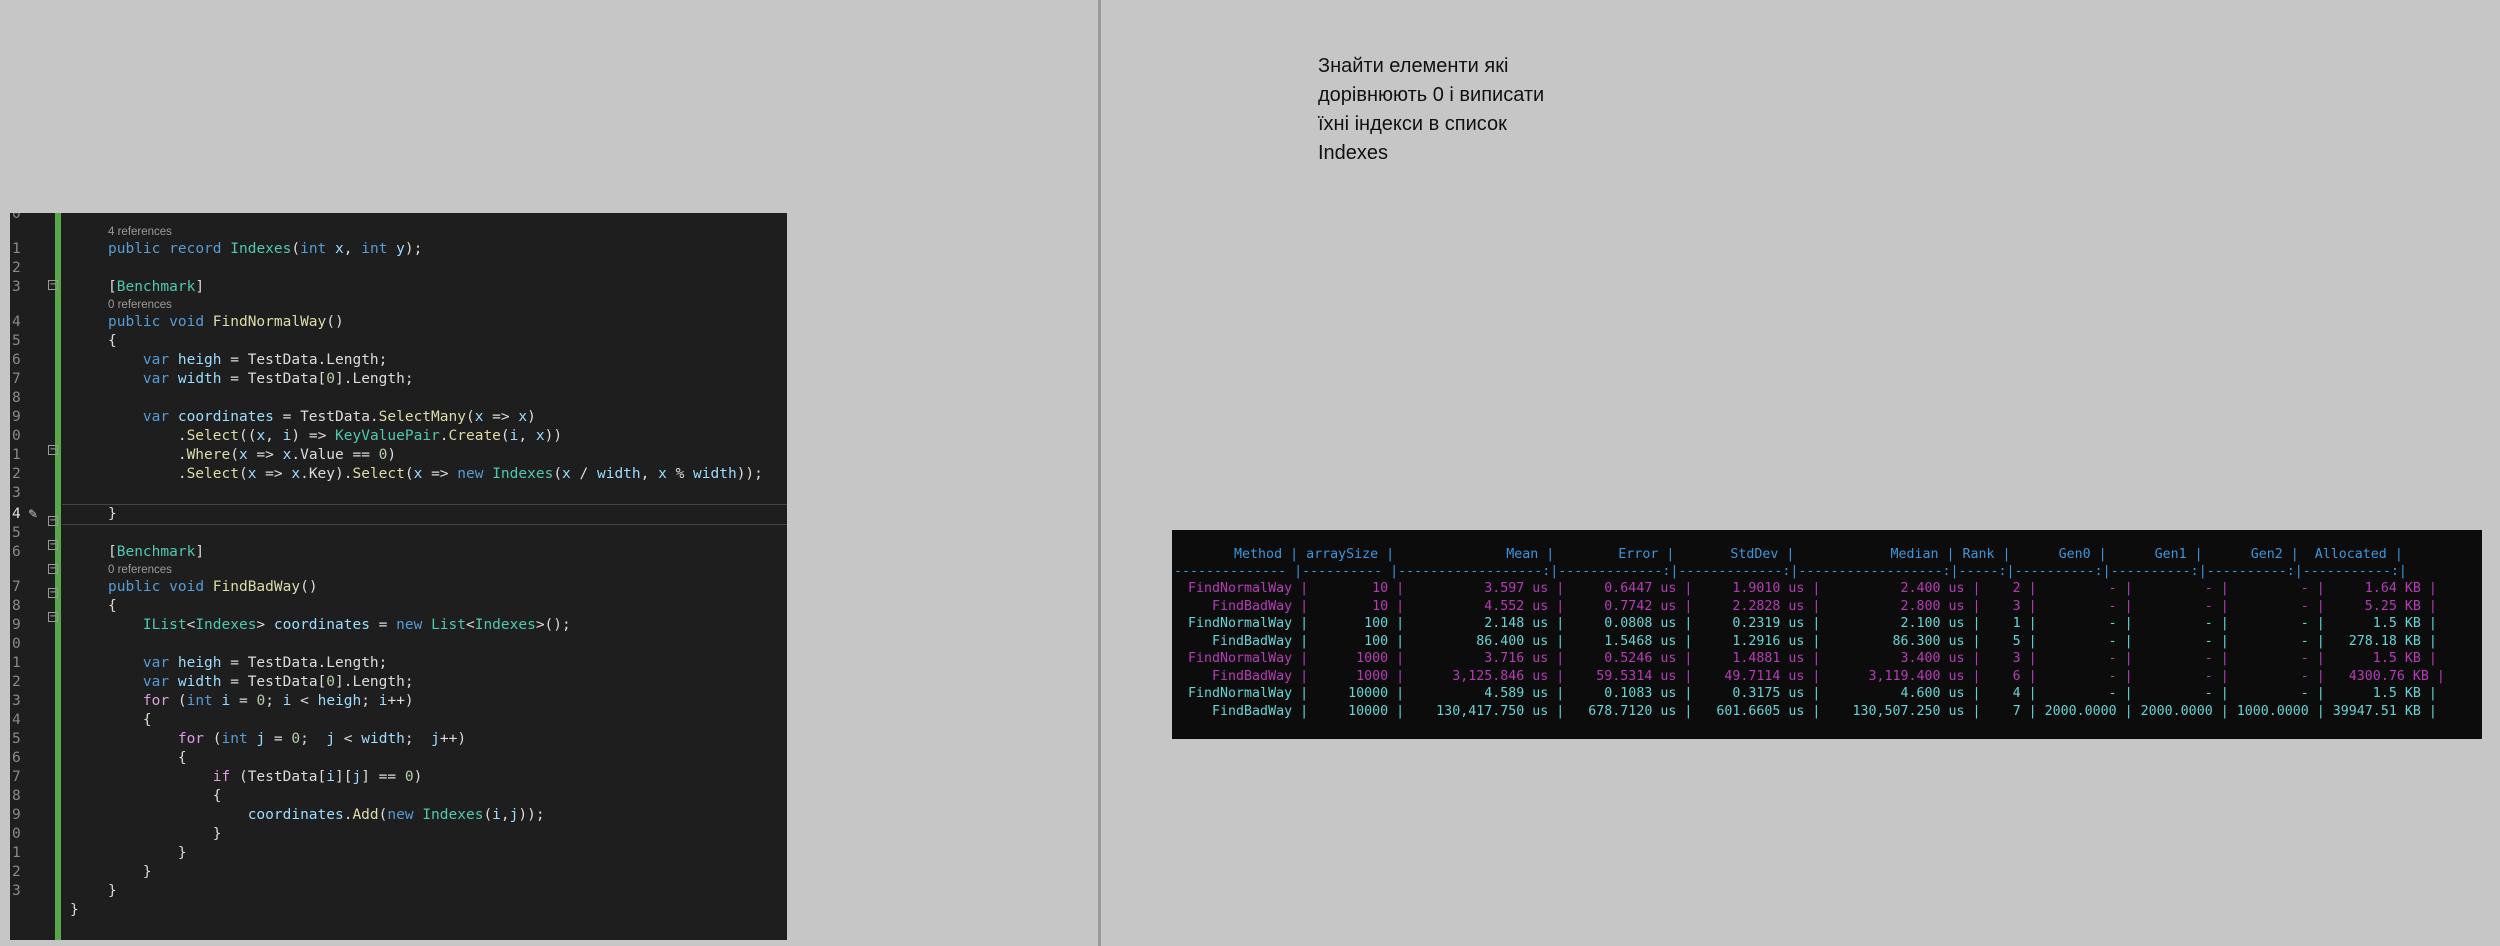 Image resolution: width=2500 pixels, height=946 pixels. Describe the element at coordinates (1353, 153) in the screenshot. I see `note-line: Indexes` at that location.